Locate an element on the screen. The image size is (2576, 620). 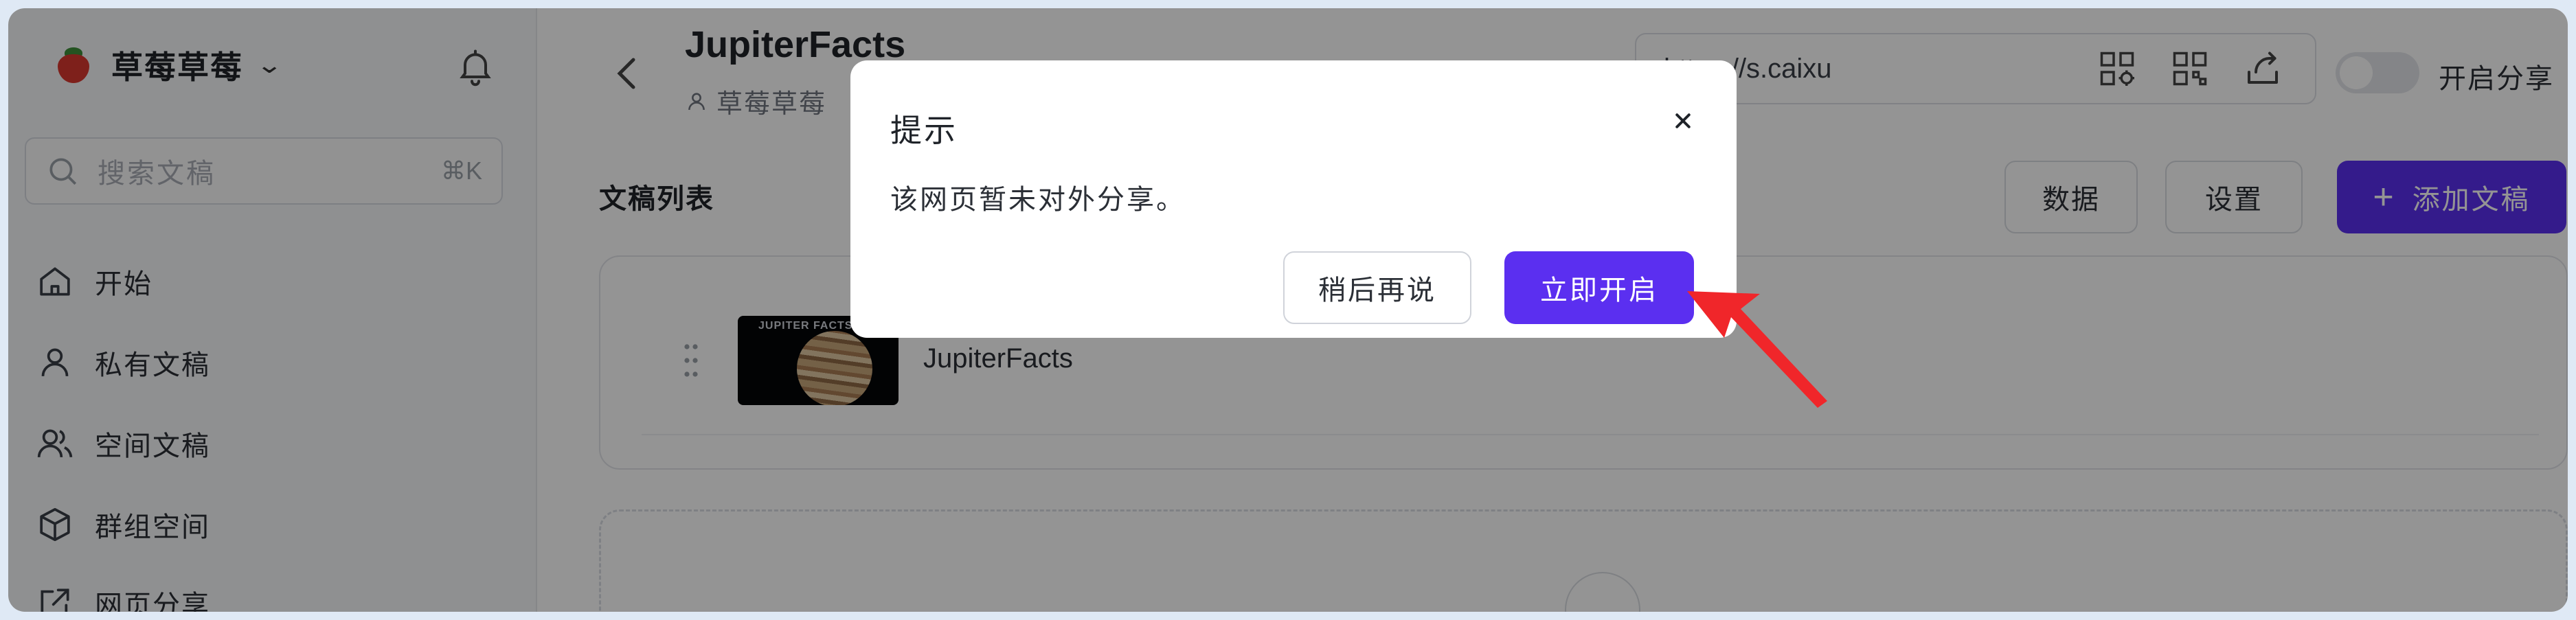
close-button is located at coordinates (1683, 120).